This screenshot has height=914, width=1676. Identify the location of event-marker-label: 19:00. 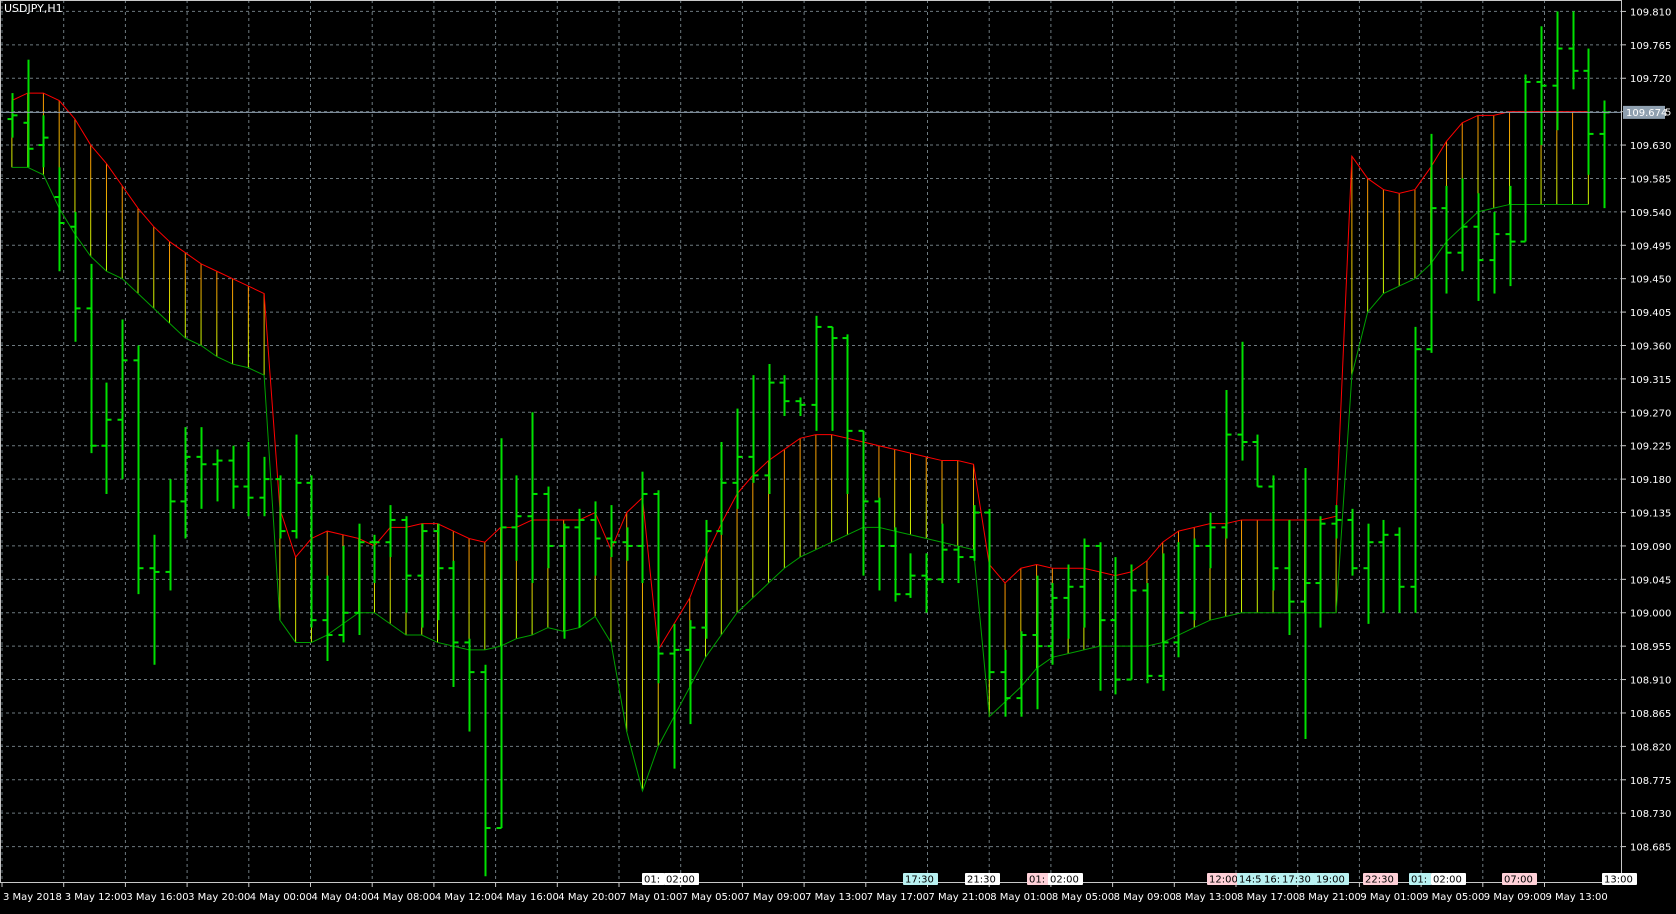
(1330, 880).